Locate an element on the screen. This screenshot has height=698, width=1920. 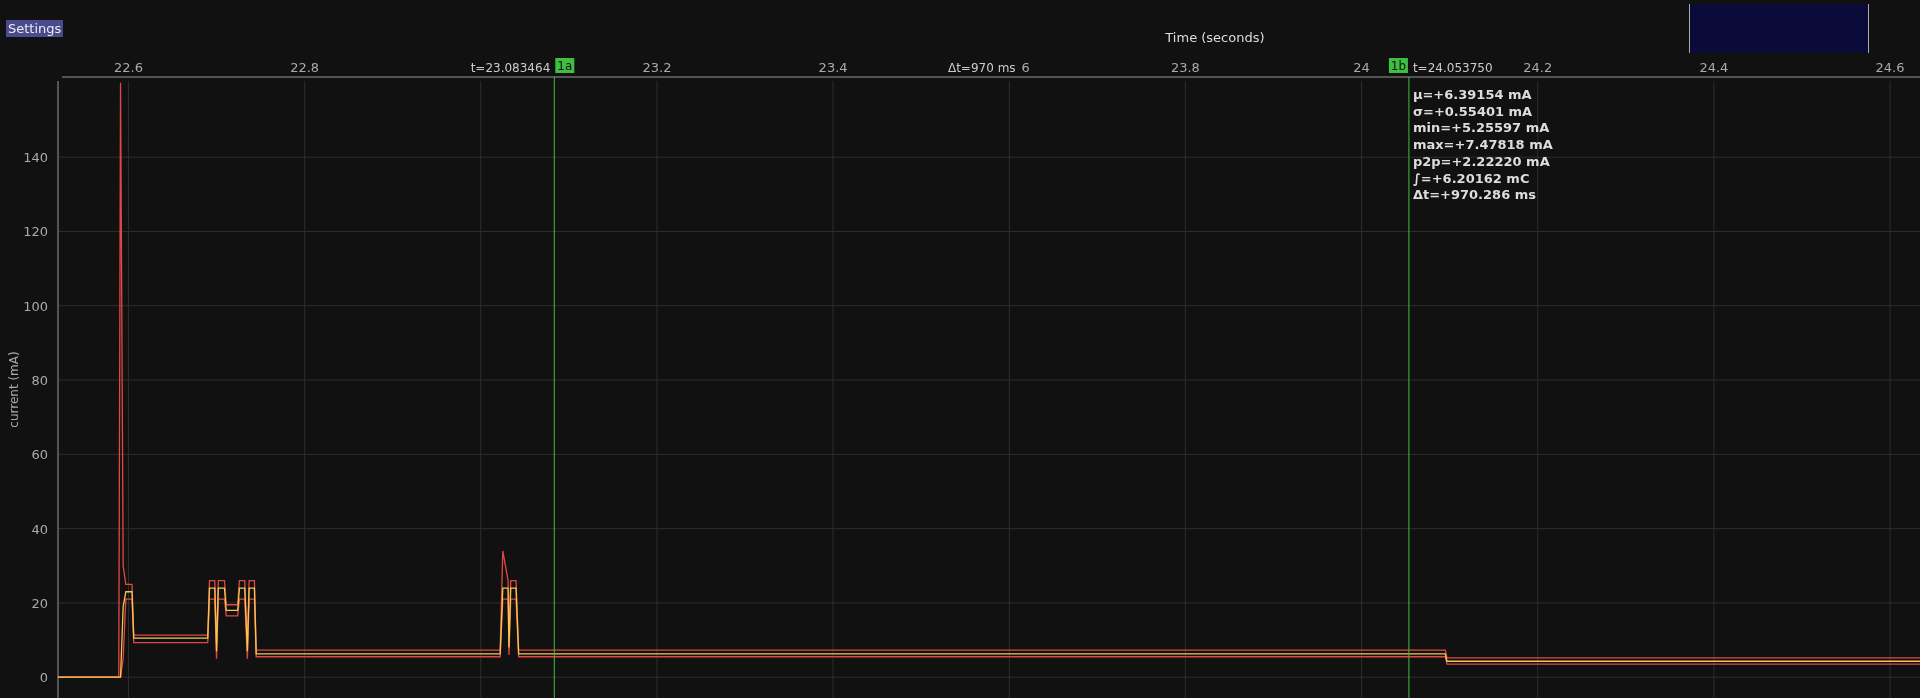
statistic-label: μ=+6.39154 mA is located at coordinates (1472, 94).